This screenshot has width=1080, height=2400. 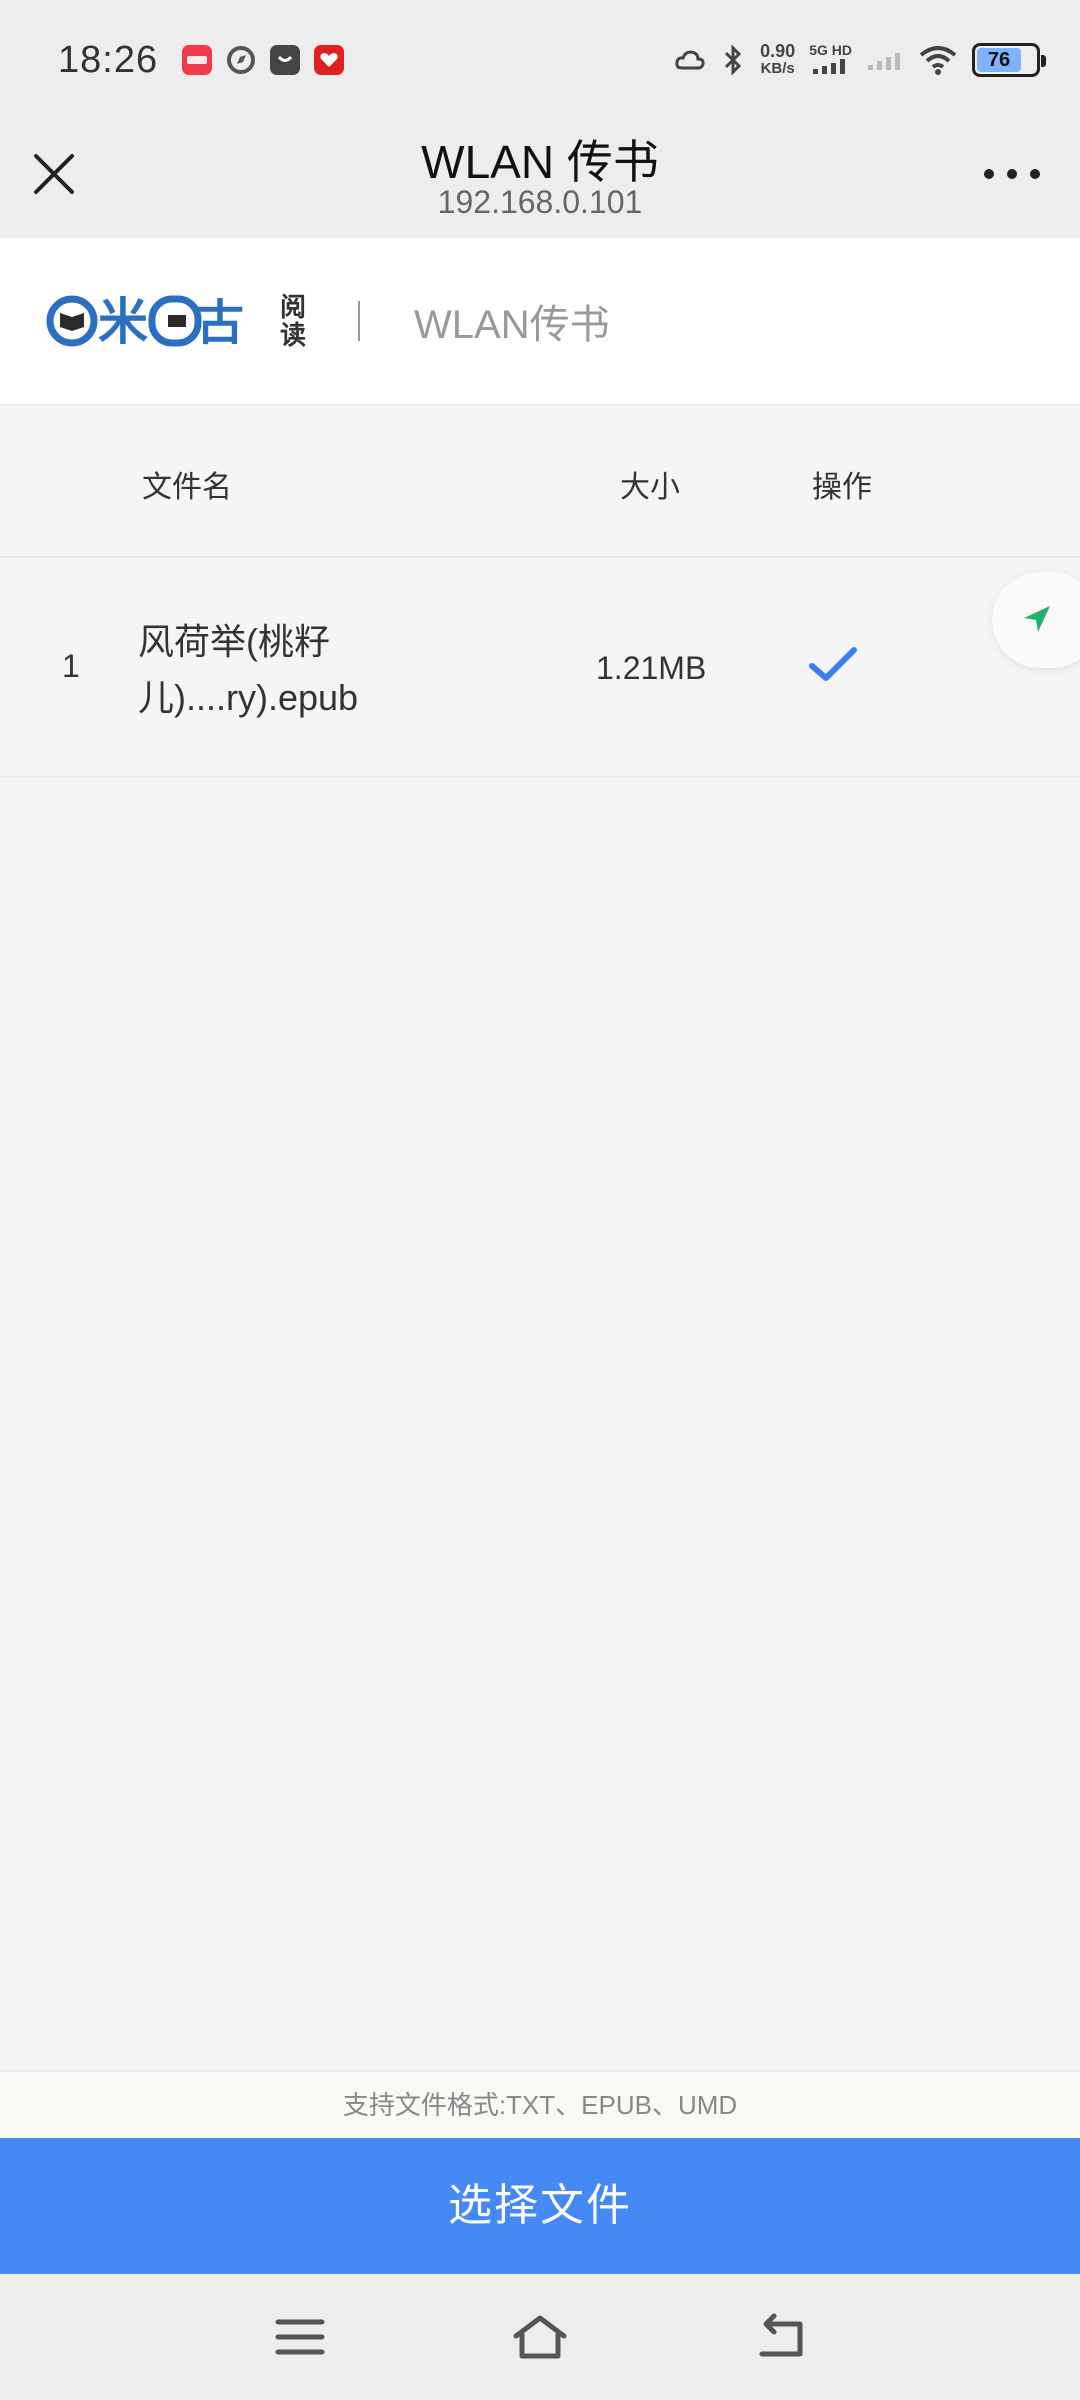 What do you see at coordinates (690, 60) in the screenshot?
I see `cloud-icon` at bounding box center [690, 60].